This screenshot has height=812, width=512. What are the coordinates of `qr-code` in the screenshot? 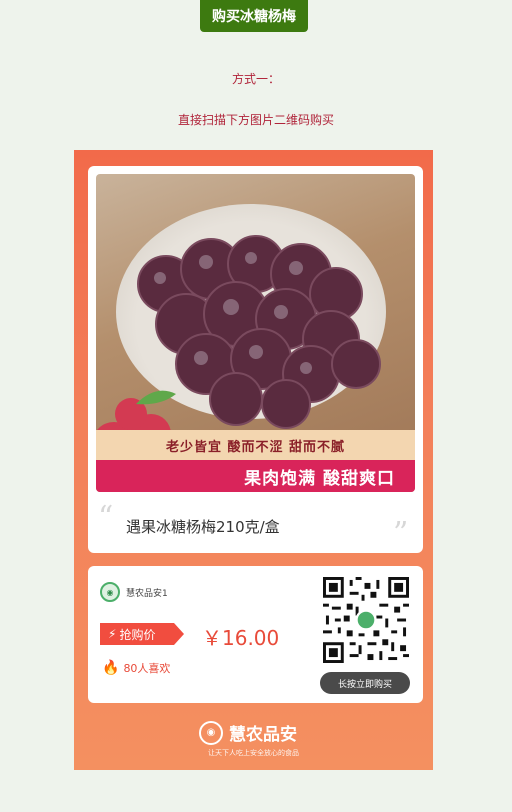 It's located at (366, 620).